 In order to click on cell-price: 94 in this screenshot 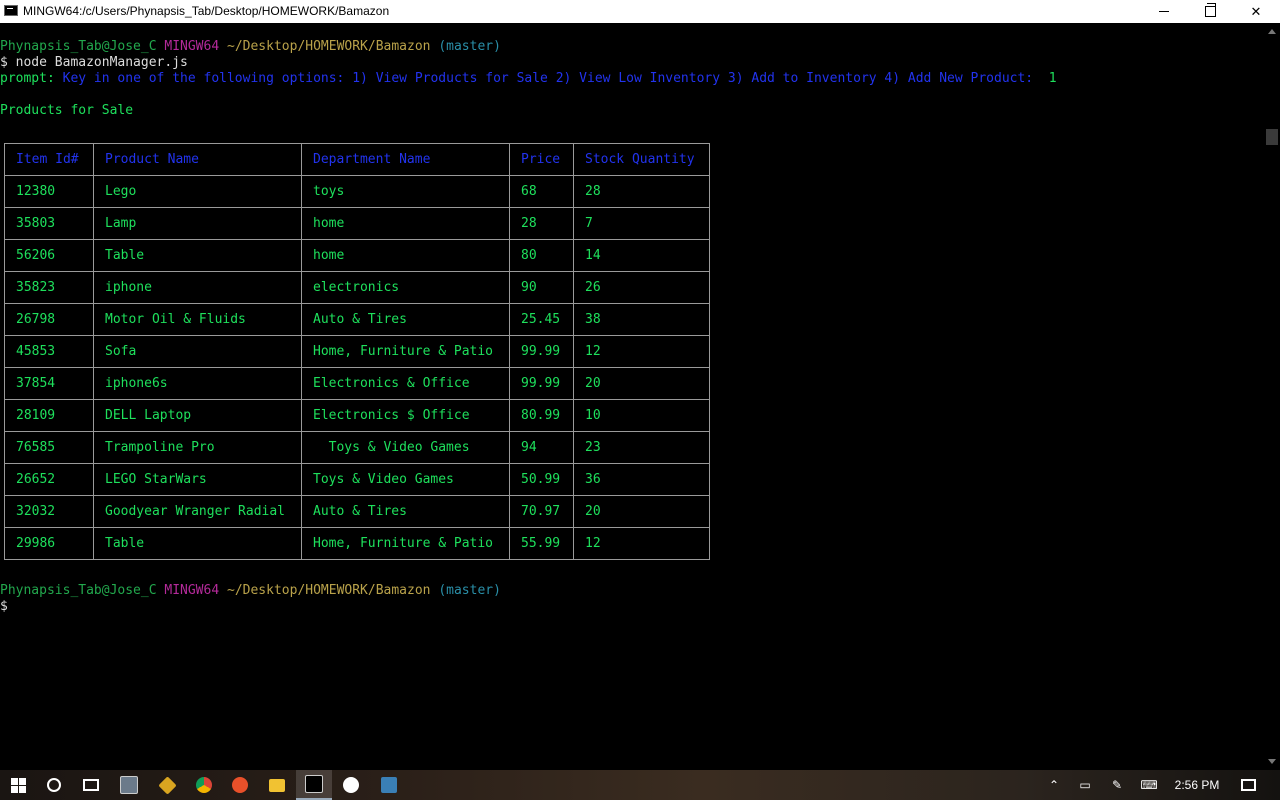, I will do `click(541, 447)`.